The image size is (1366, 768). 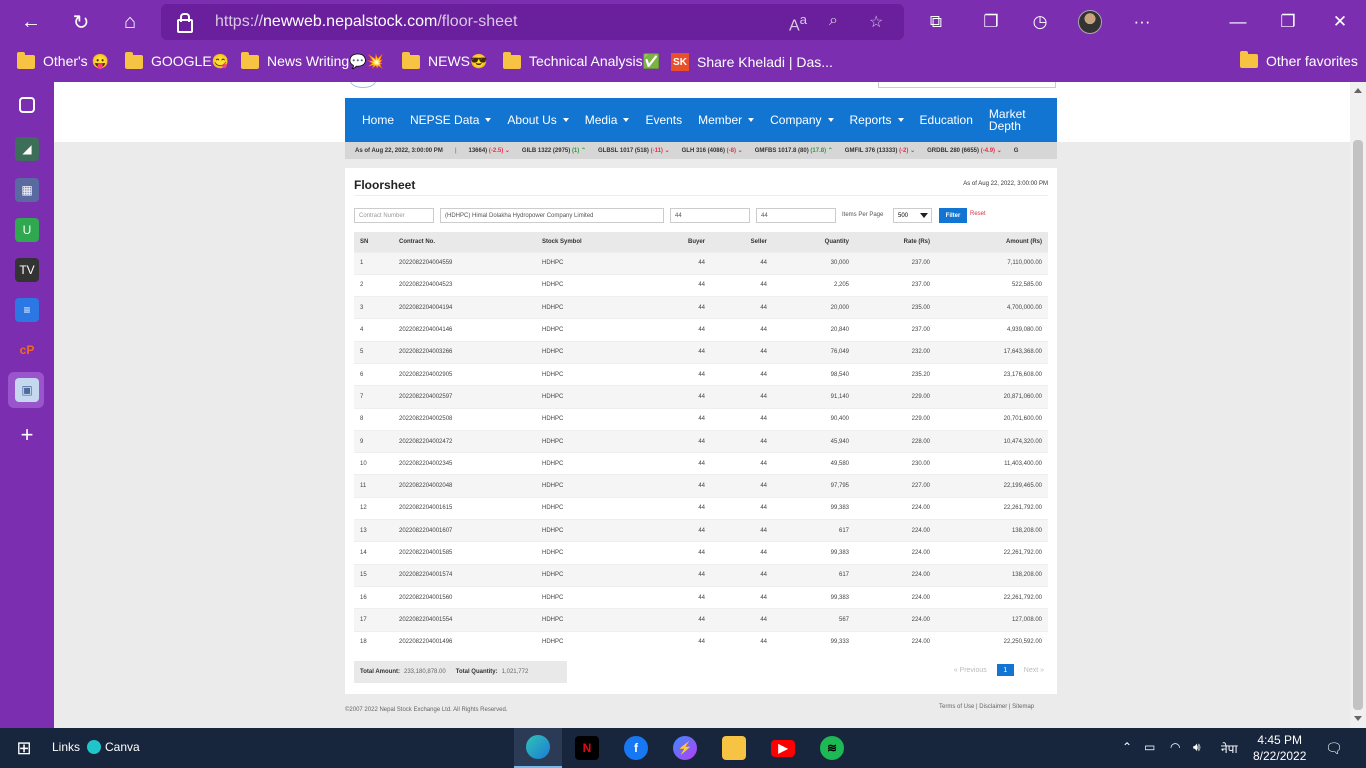 I want to click on items-per-page-label: Items Per Page, so click(x=863, y=215).